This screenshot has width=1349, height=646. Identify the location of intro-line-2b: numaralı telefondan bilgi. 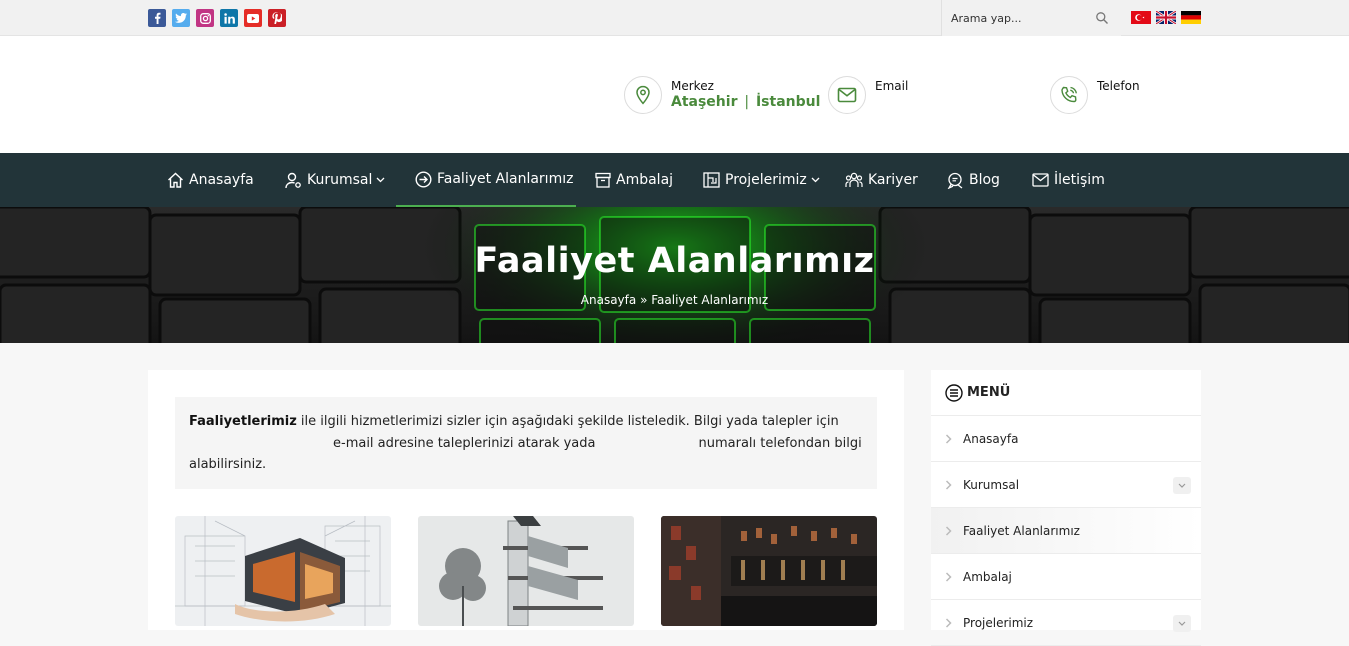
(780, 443).